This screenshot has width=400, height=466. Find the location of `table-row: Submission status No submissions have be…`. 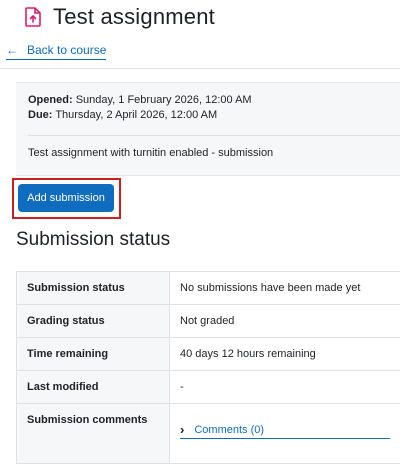

table-row: Submission status No submissions have be… is located at coordinates (208, 288).